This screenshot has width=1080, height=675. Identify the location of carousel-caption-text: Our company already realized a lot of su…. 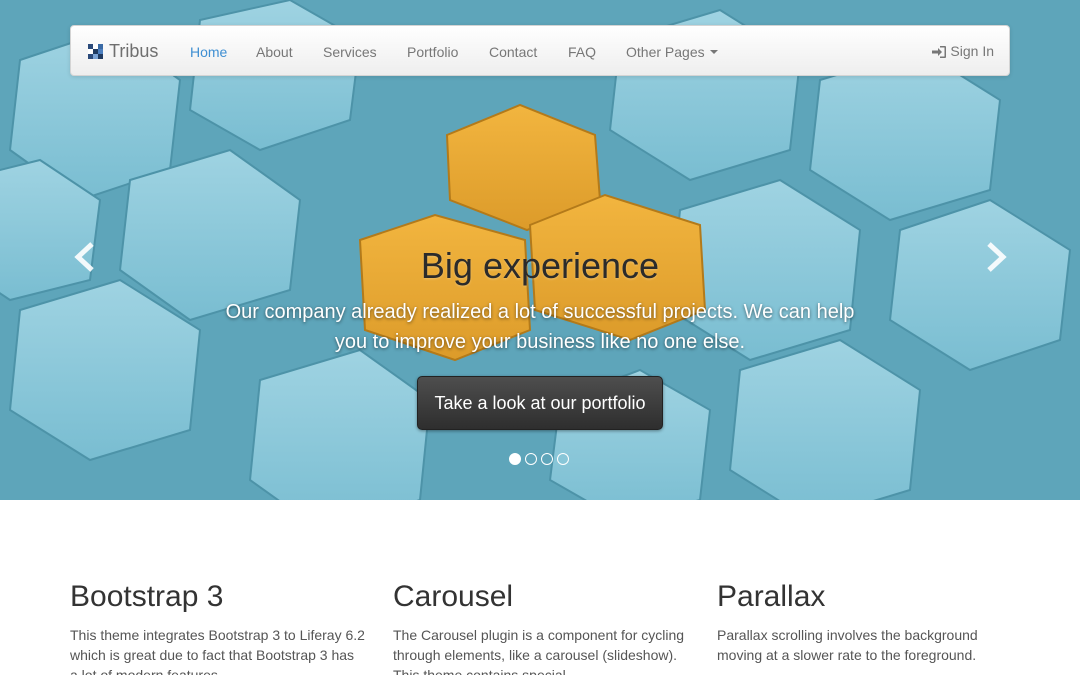
(540, 327).